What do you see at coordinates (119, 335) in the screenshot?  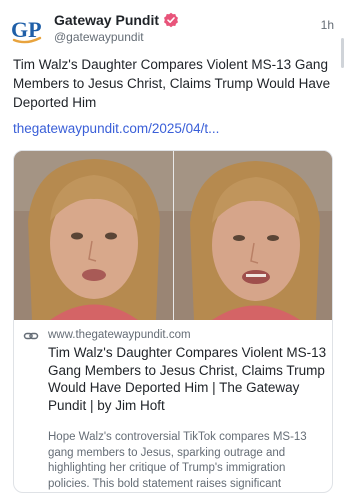 I see `card-domain: www.thegatewaypundit.com` at bounding box center [119, 335].